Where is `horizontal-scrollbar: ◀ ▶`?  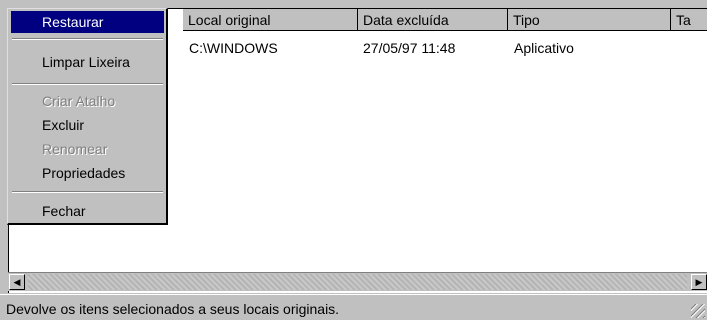 horizontal-scrollbar: ◀ ▶ is located at coordinates (357, 281).